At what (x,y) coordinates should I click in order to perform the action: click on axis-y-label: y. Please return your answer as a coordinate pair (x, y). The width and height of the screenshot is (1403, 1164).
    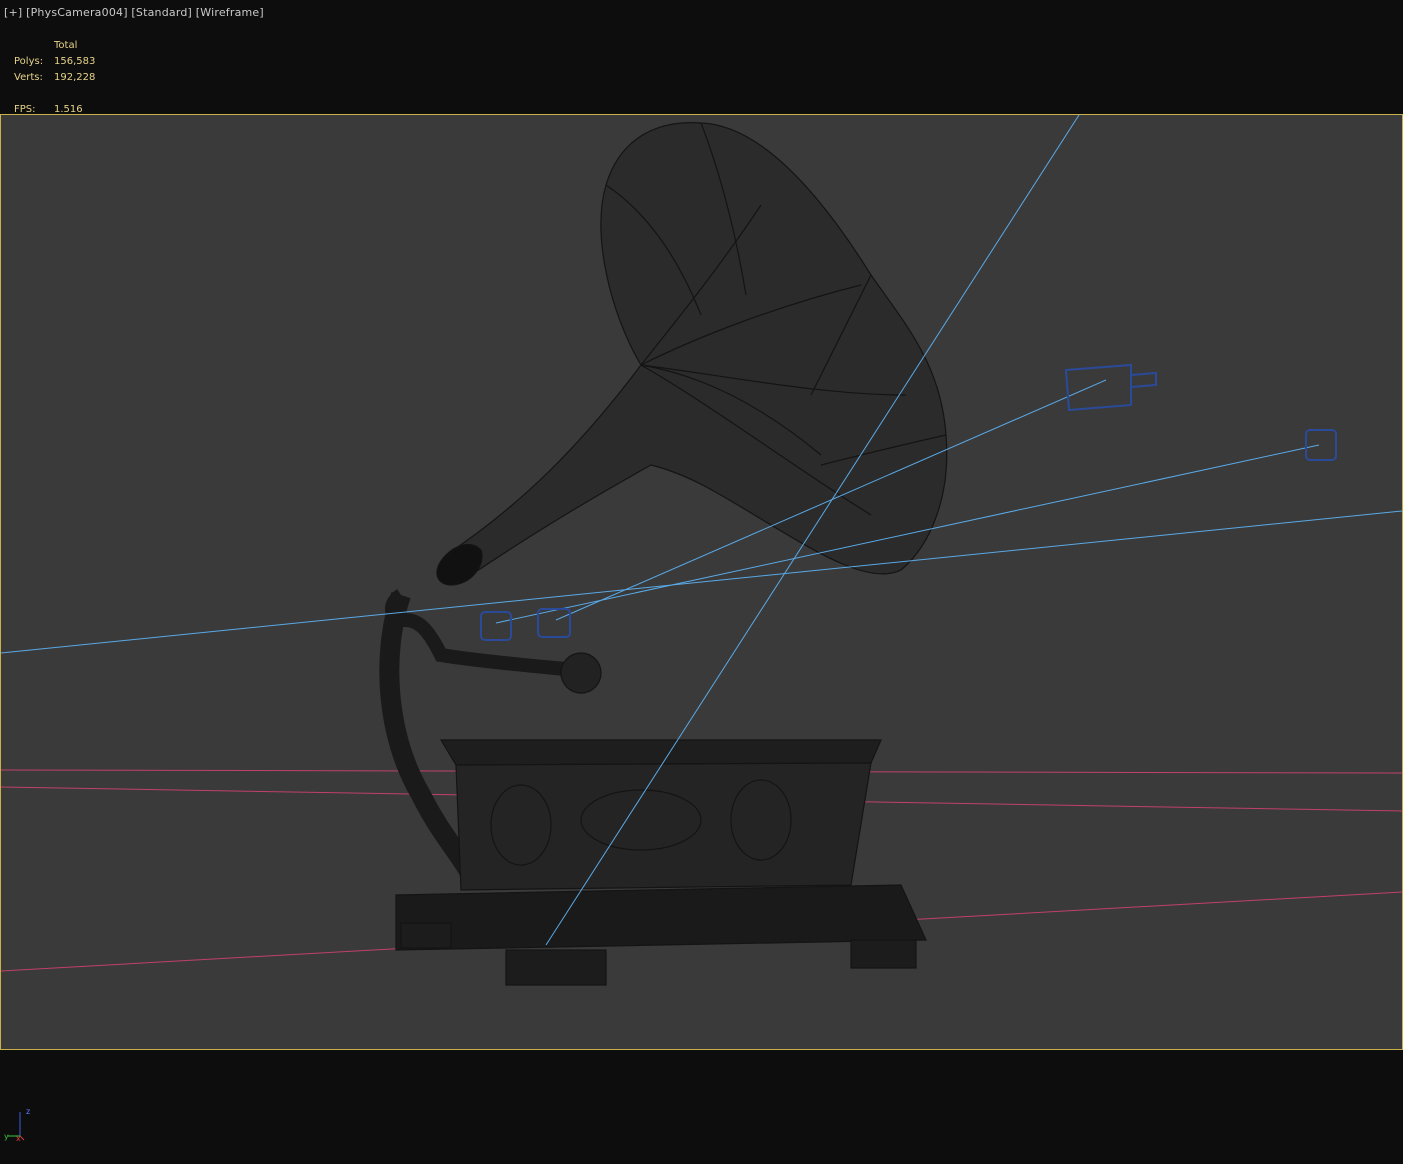
    Looking at the image, I should click on (6, 1136).